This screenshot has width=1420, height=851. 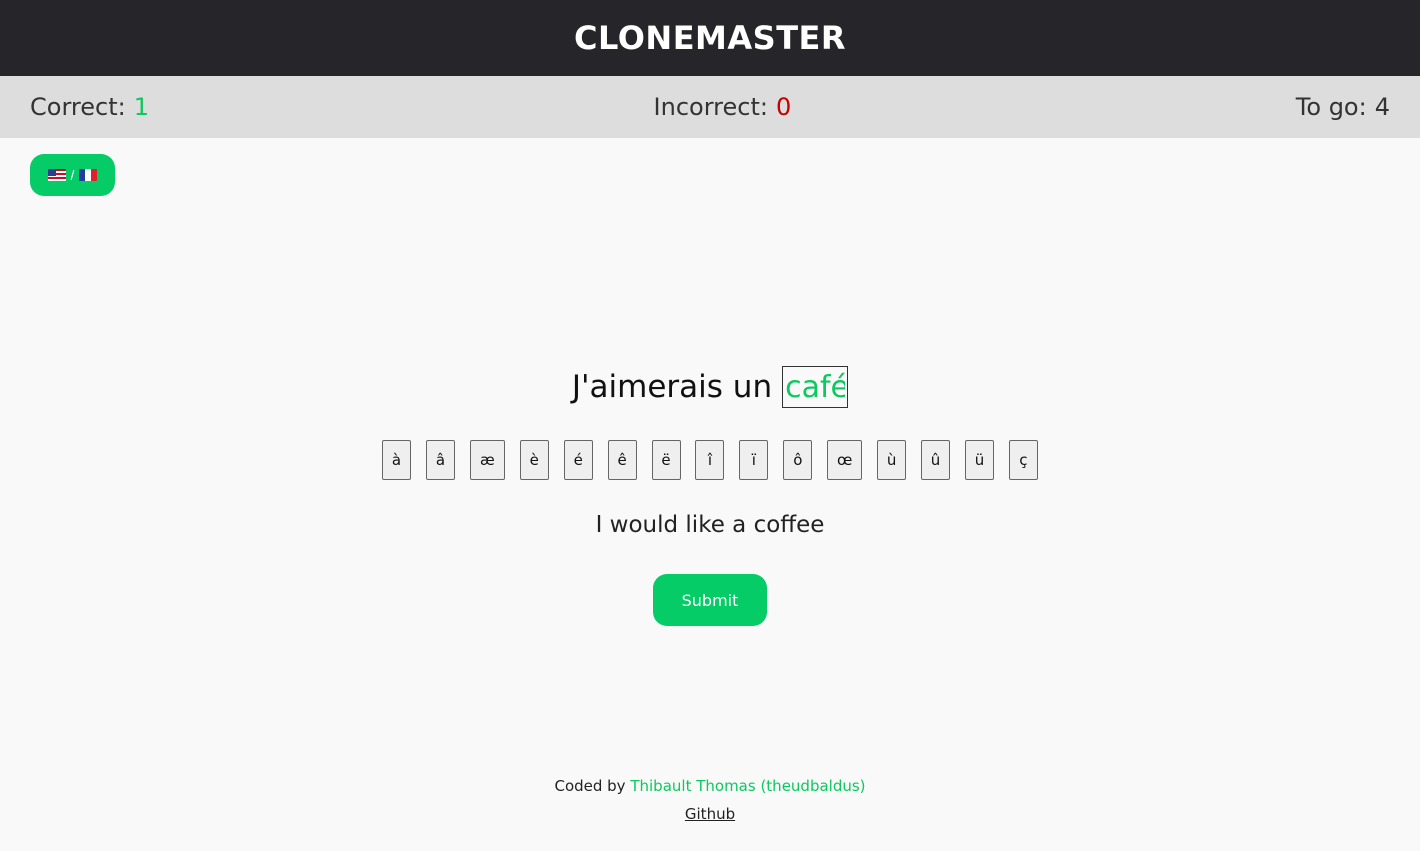 What do you see at coordinates (783, 107) in the screenshot?
I see `incorrect-value: 0` at bounding box center [783, 107].